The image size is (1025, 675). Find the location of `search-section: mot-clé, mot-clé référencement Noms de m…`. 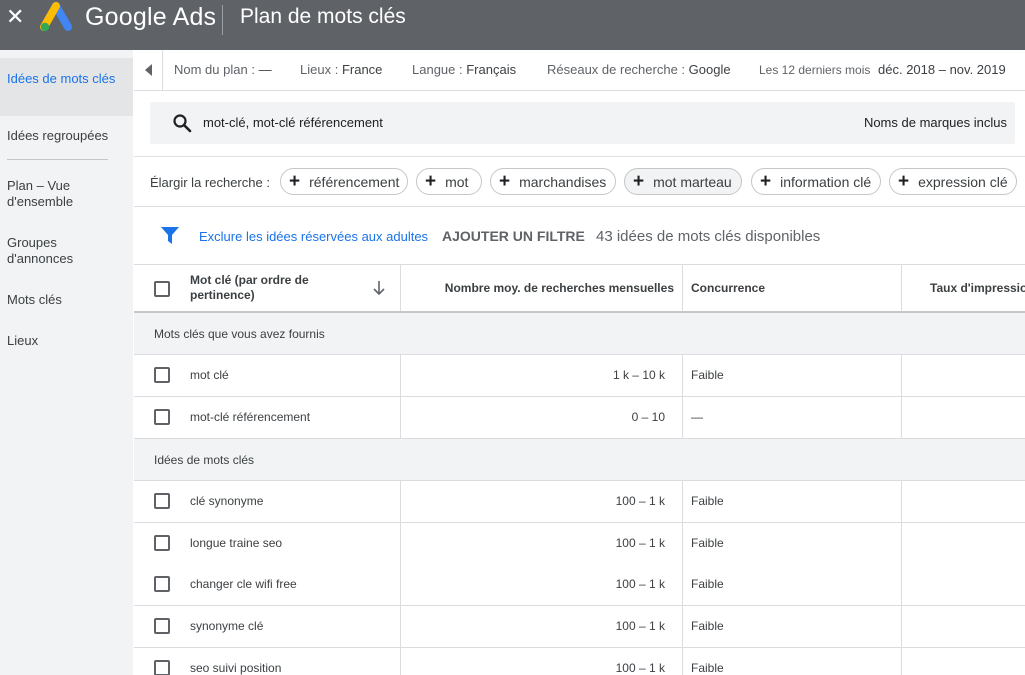

search-section: mot-clé, mot-clé référencement Noms de m… is located at coordinates (579, 124).